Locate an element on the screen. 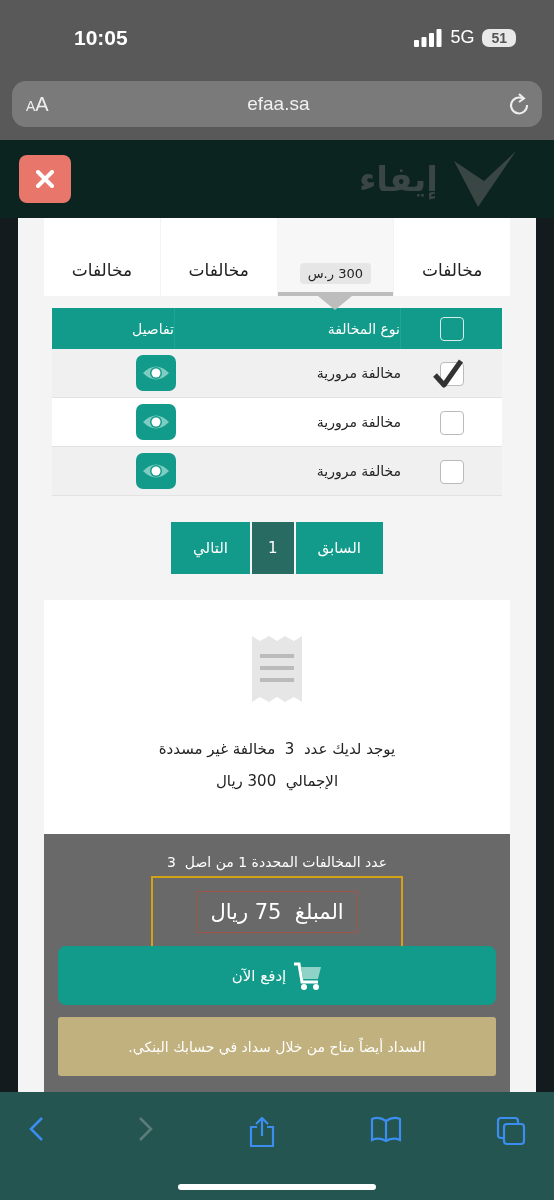  url-text: efaa.sa is located at coordinates (278, 104).